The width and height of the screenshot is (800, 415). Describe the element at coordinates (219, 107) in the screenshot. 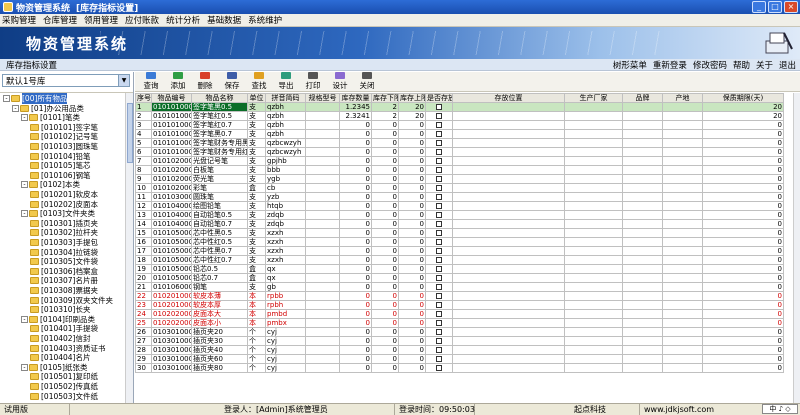

I see `table-cell: 签字笔黑0.5` at that location.